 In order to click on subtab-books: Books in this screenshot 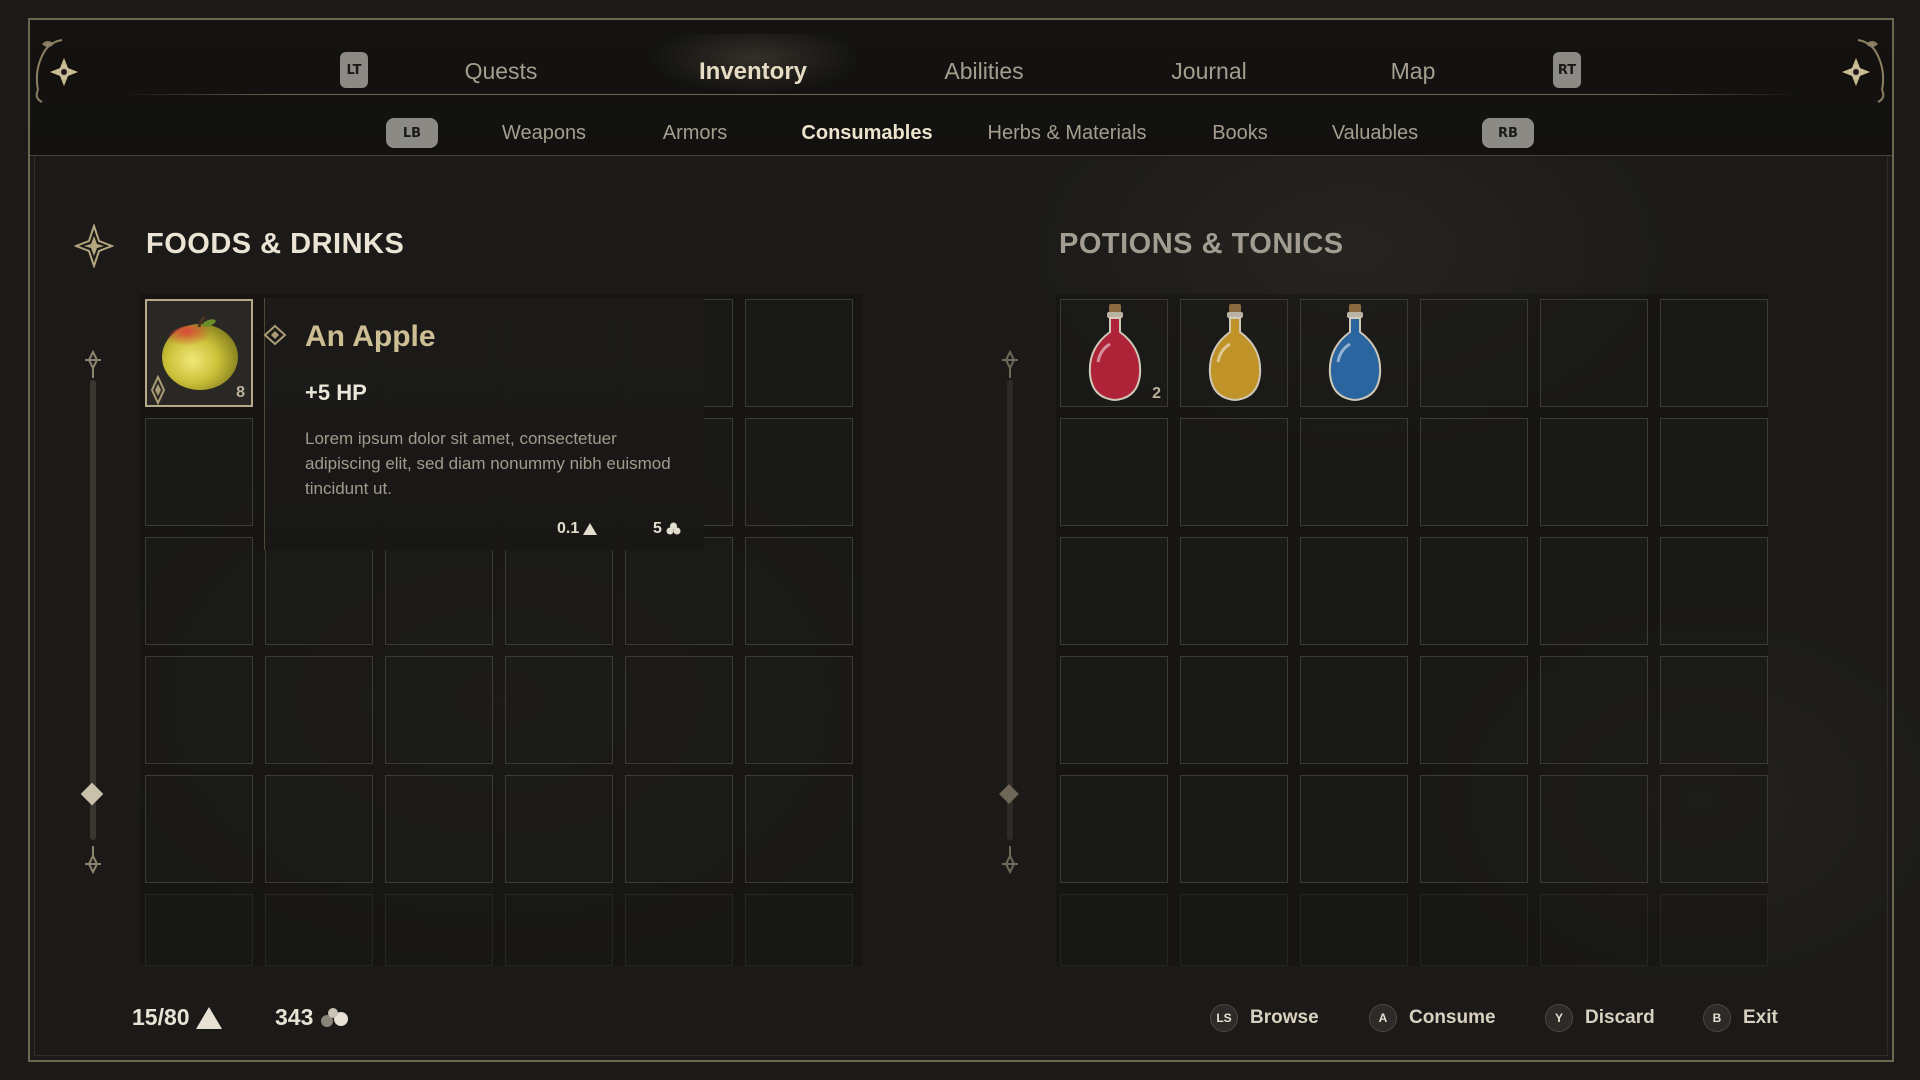, I will do `click(1240, 133)`.